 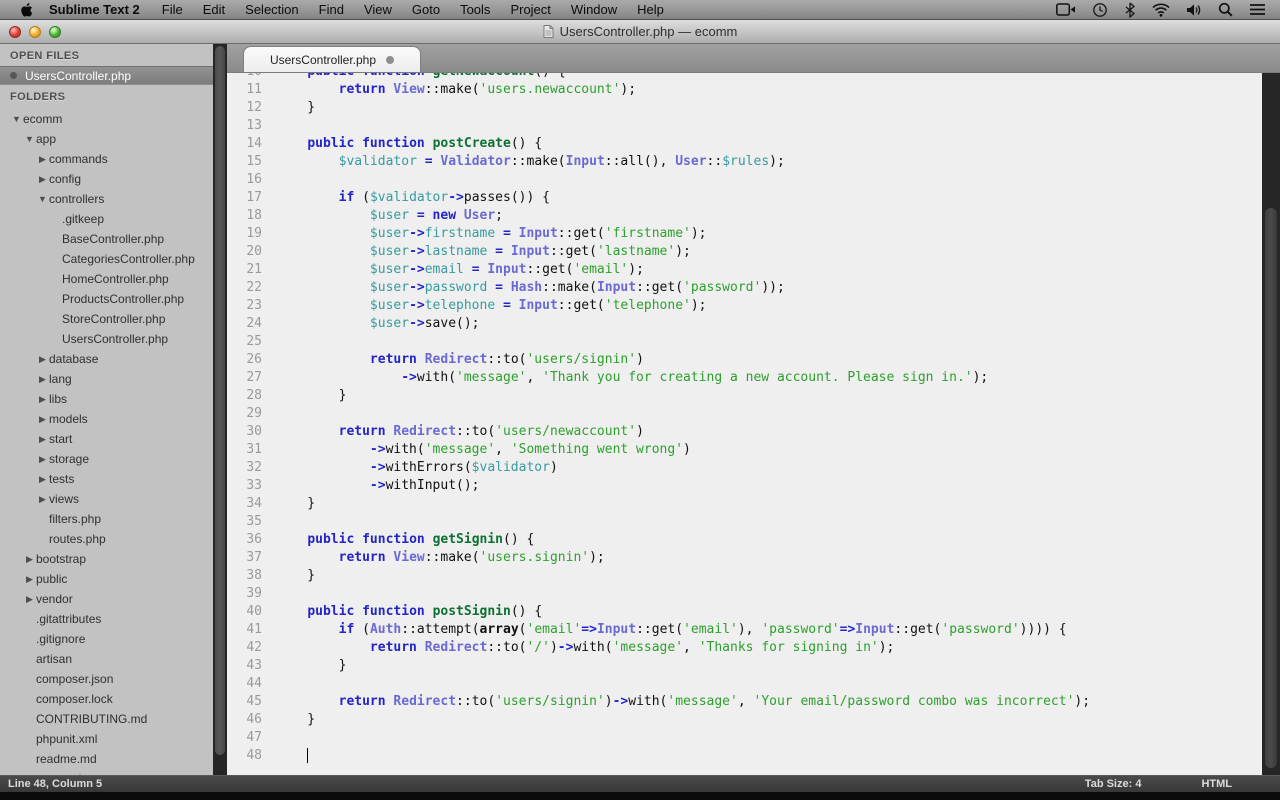 I want to click on menu-item-goto: Goto, so click(x=426, y=9).